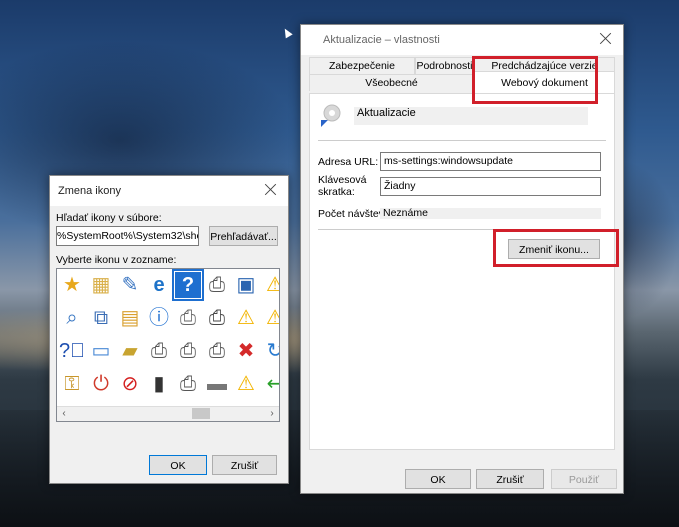 Image resolution: width=679 pixels, height=527 pixels. I want to click on scanner-icon: ▬, so click(217, 384).